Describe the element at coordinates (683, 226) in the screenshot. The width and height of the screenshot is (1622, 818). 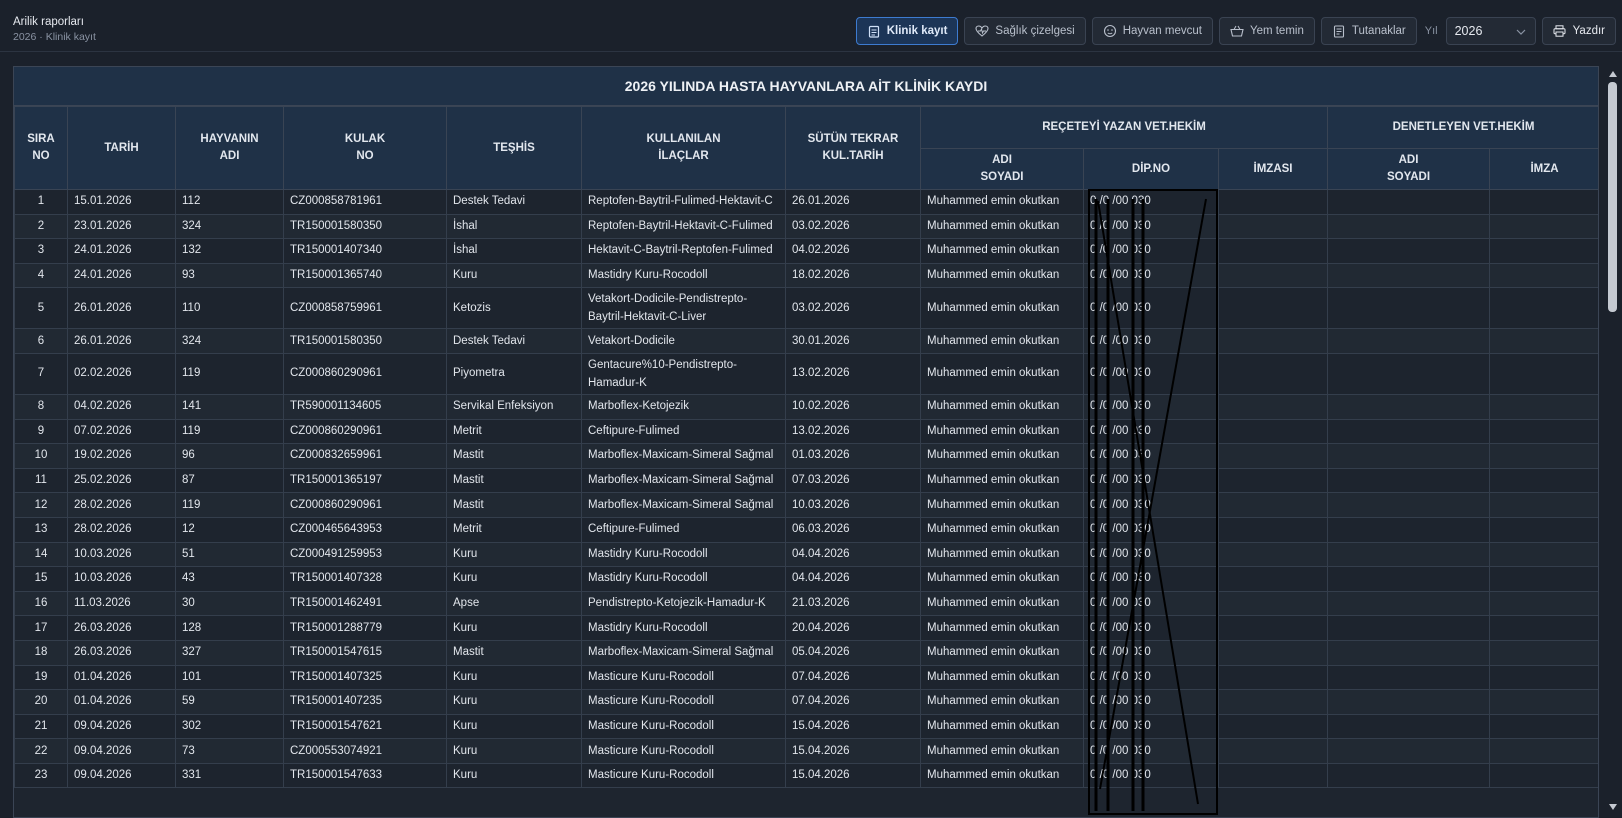
I see `cell-ilaclar: Reptofen-Baytril-Hektavit-C-Fulimed` at that location.